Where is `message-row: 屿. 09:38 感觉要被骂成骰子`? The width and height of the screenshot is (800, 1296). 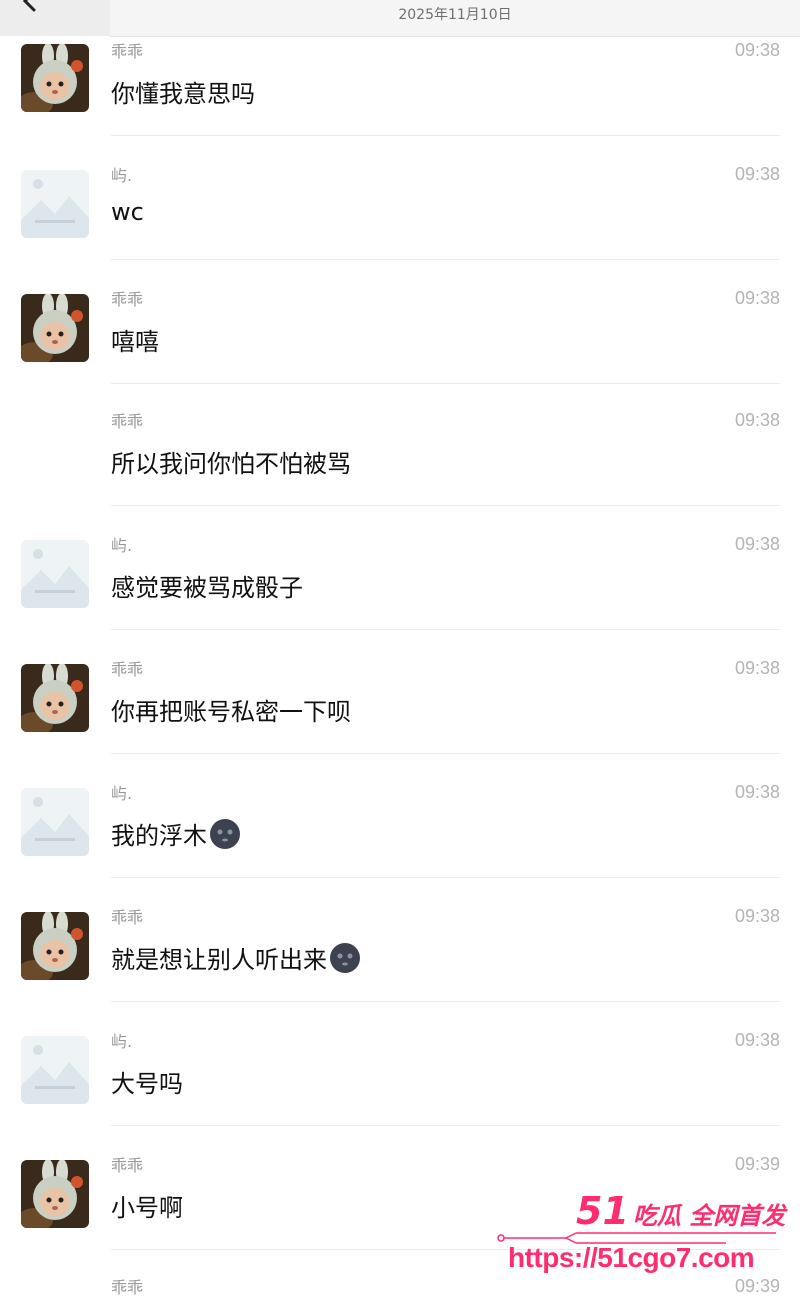
message-row: 屿. 09:38 感觉要被骂成骰子 is located at coordinates (400, 594).